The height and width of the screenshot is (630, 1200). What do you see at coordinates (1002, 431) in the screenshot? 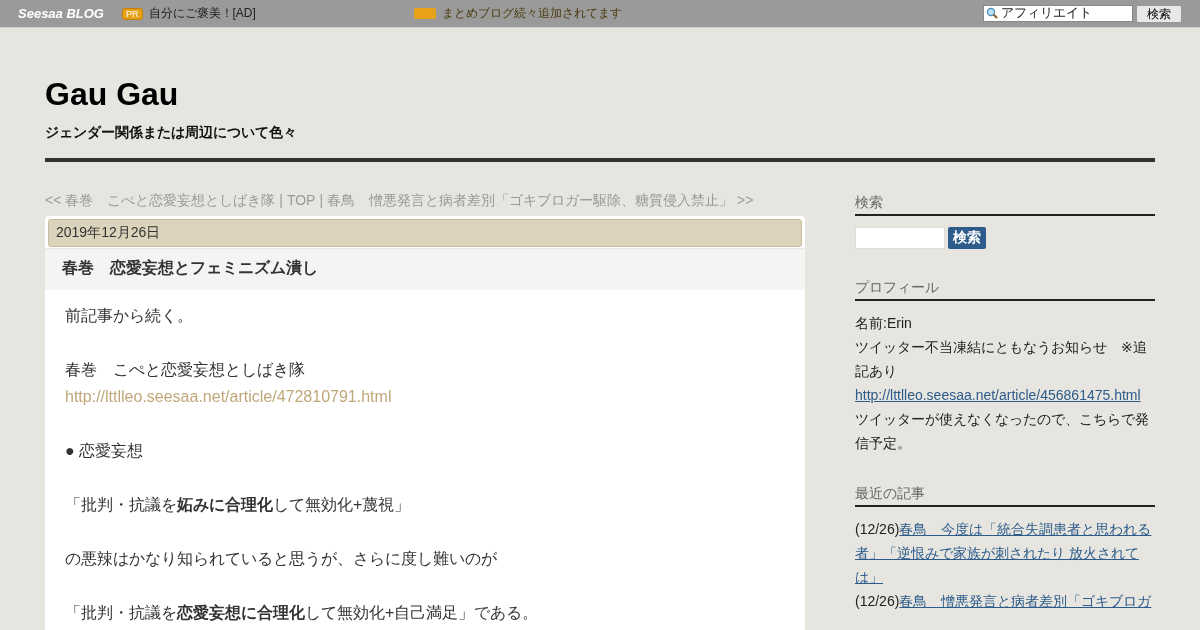
I see `paragraph: ツイッターが使えなくなったので、こちらで発信予定。` at bounding box center [1002, 431].